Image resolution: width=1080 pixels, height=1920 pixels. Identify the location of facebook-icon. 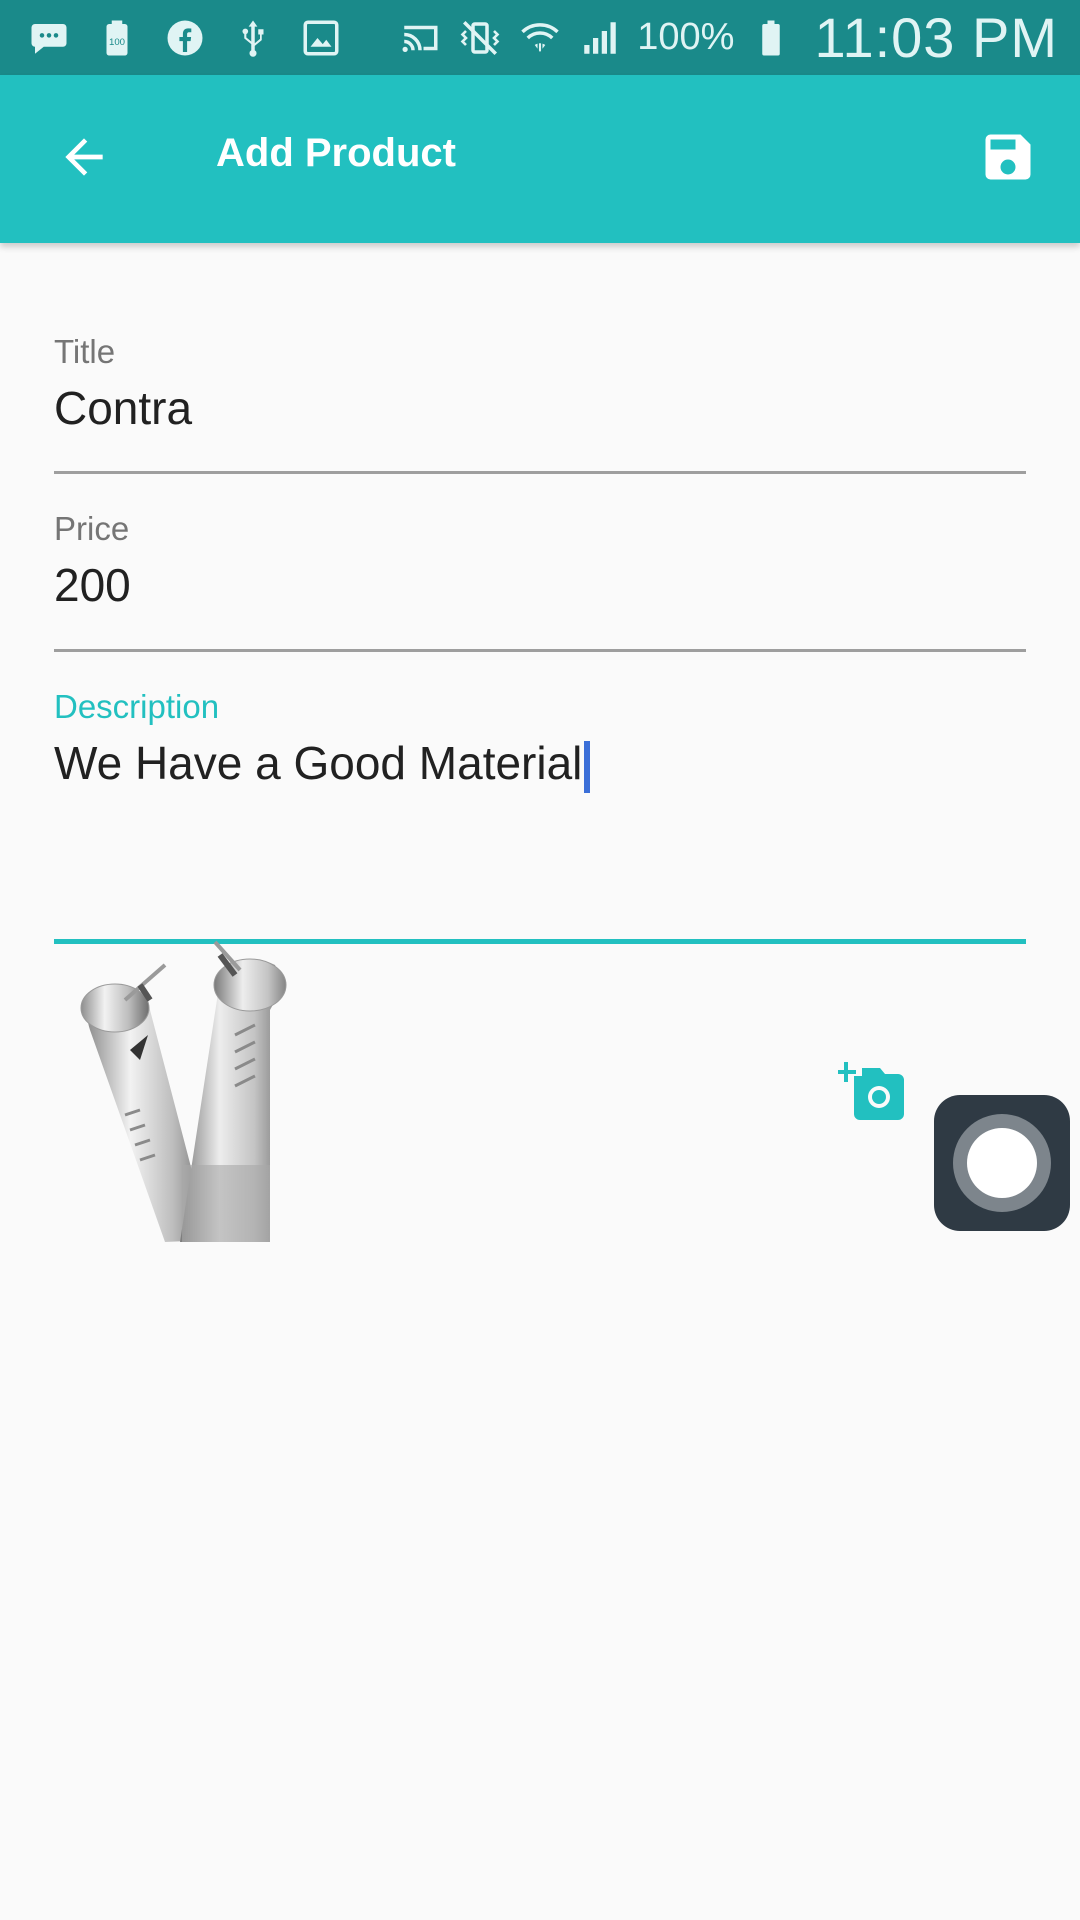
(185, 38).